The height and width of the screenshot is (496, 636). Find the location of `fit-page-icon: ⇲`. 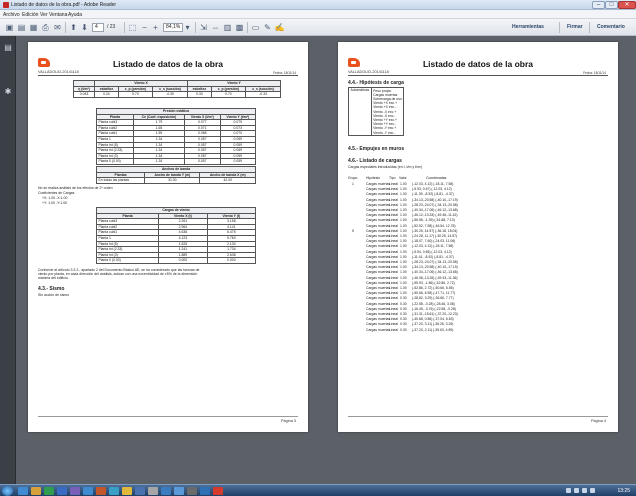

fit-page-icon: ⇲ is located at coordinates (203, 27).